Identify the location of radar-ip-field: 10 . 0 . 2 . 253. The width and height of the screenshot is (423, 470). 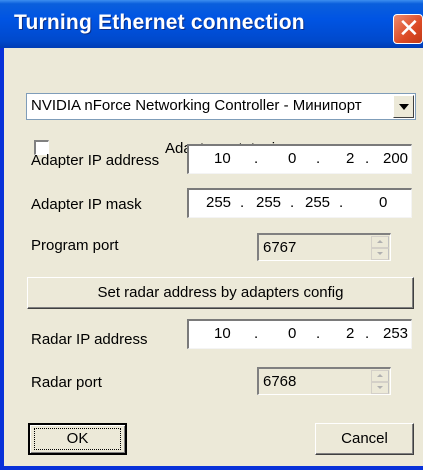
(299, 334).